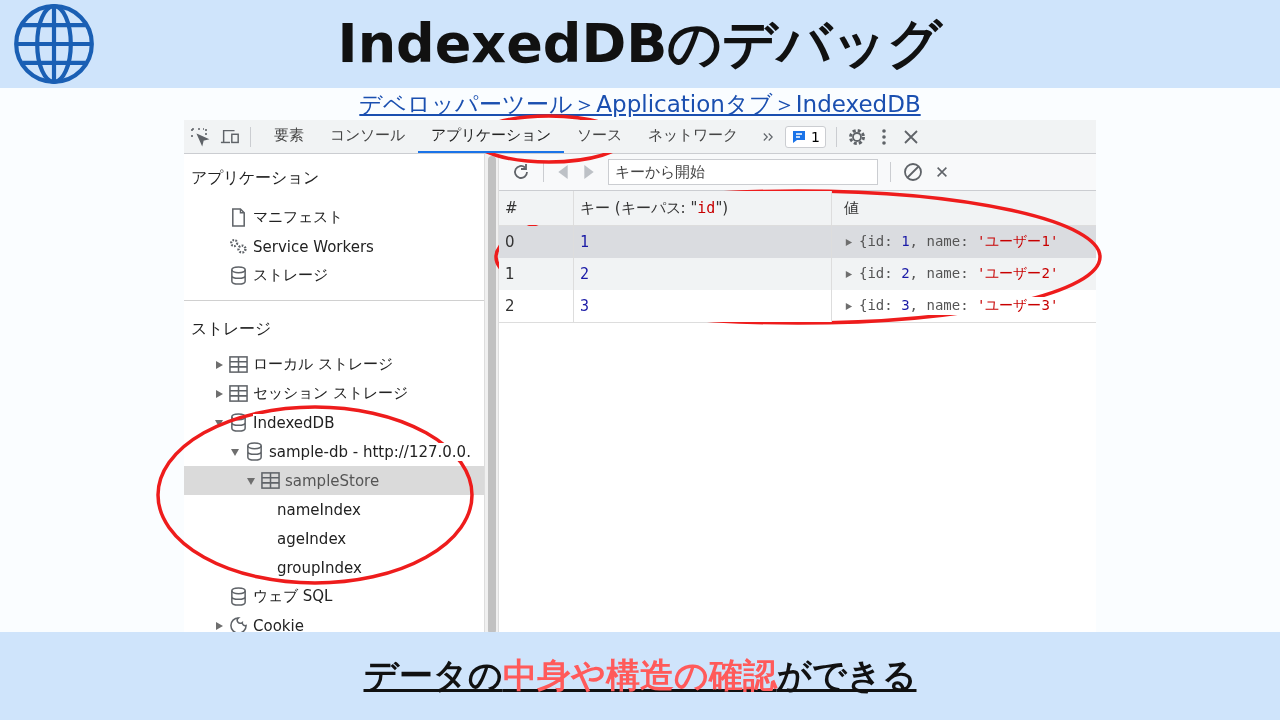 The image size is (1280, 720). Describe the element at coordinates (491, 136) in the screenshot. I see `tab: アプリケーション` at that location.